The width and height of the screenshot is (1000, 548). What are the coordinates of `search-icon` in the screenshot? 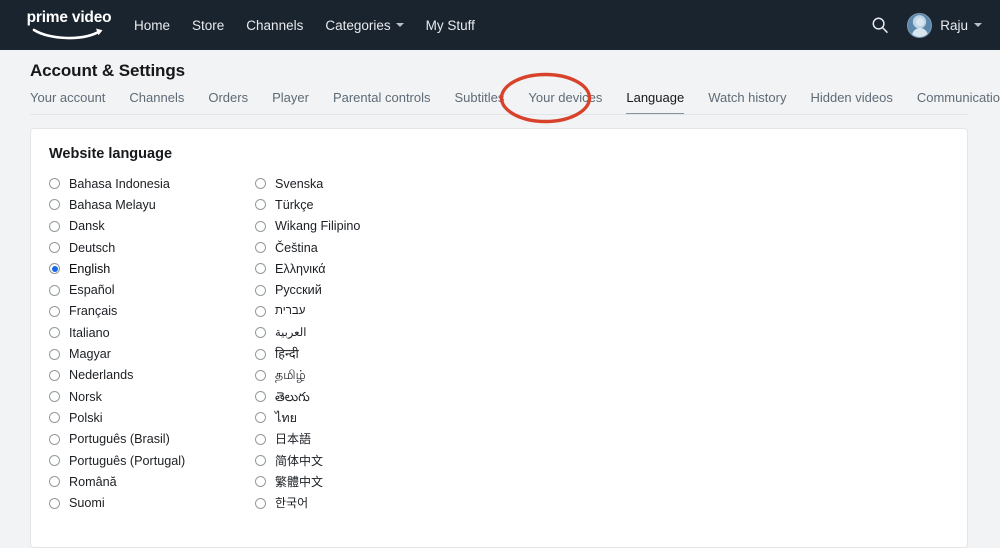 It's located at (880, 25).